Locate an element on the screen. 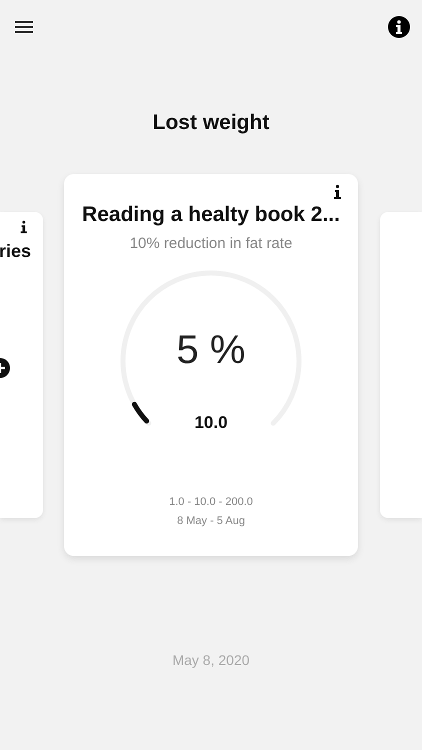 The height and width of the screenshot is (750, 422). menu-icon is located at coordinates (24, 27).